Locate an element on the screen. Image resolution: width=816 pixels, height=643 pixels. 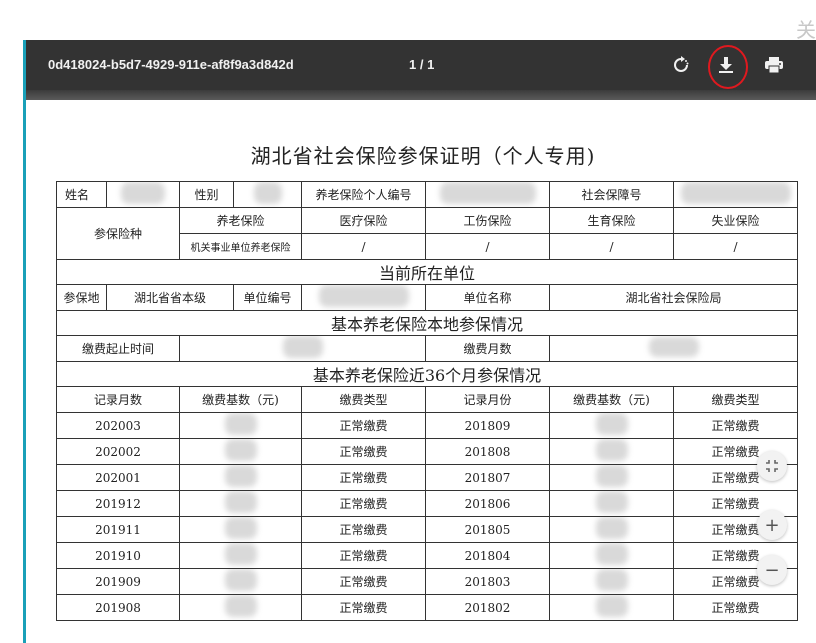
col-type-left: 缴费类型 is located at coordinates (363, 399).